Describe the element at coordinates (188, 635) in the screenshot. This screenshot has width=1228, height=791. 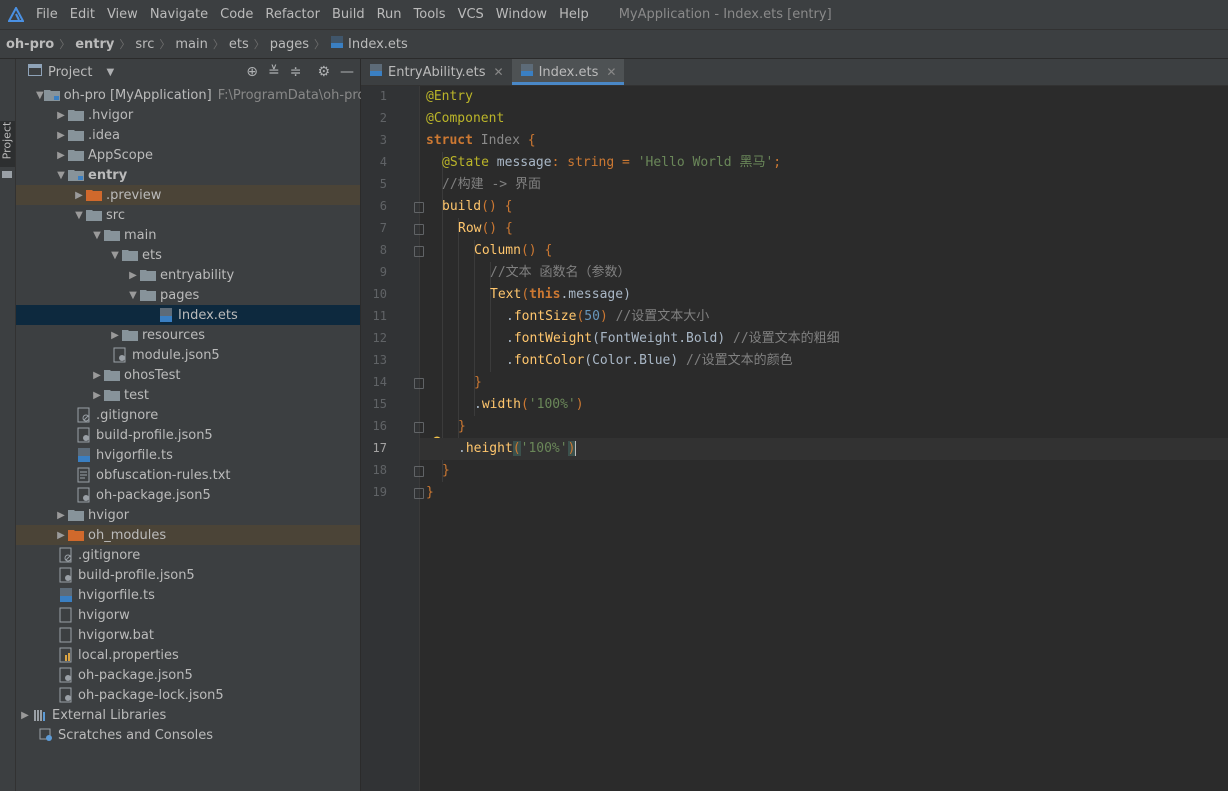
I see `tree-item-hvigorw-bat: hvigorw.bat` at that location.